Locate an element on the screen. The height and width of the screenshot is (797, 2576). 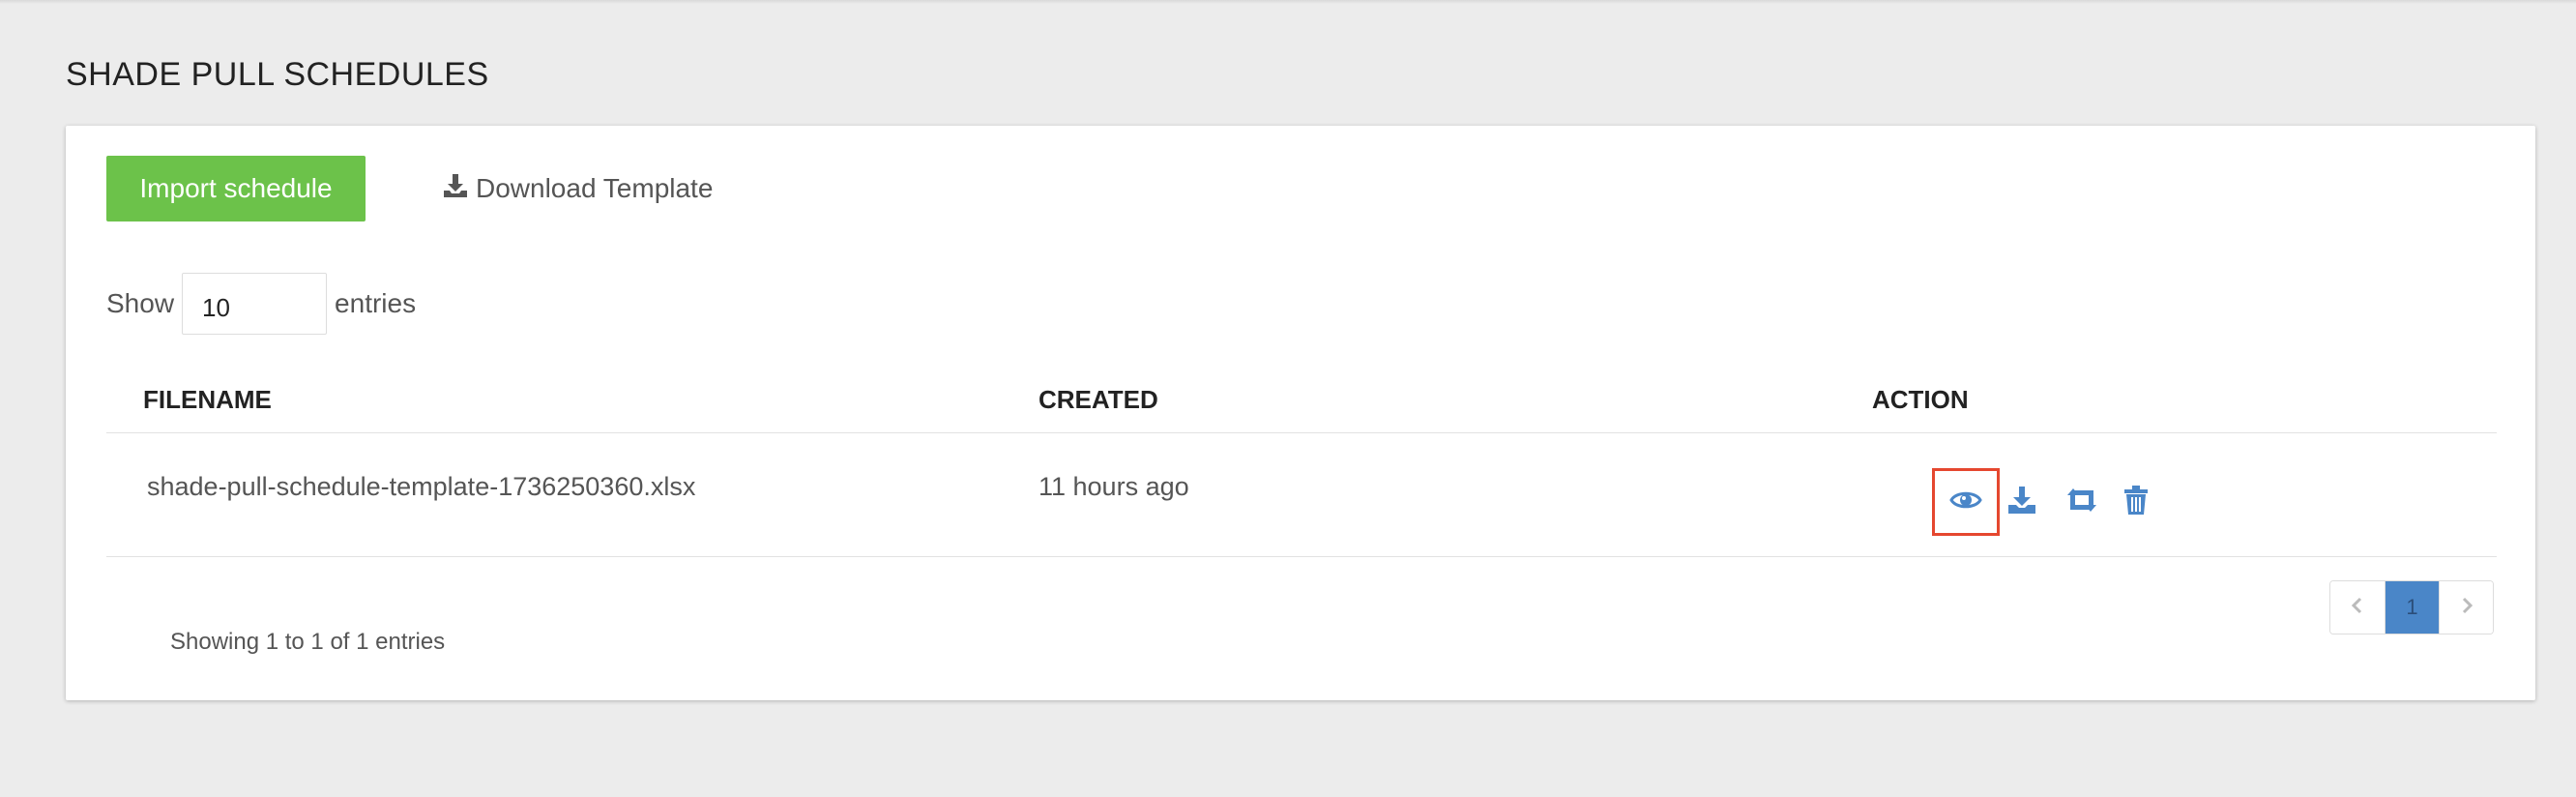
header-action: ACTION is located at coordinates (1920, 400).